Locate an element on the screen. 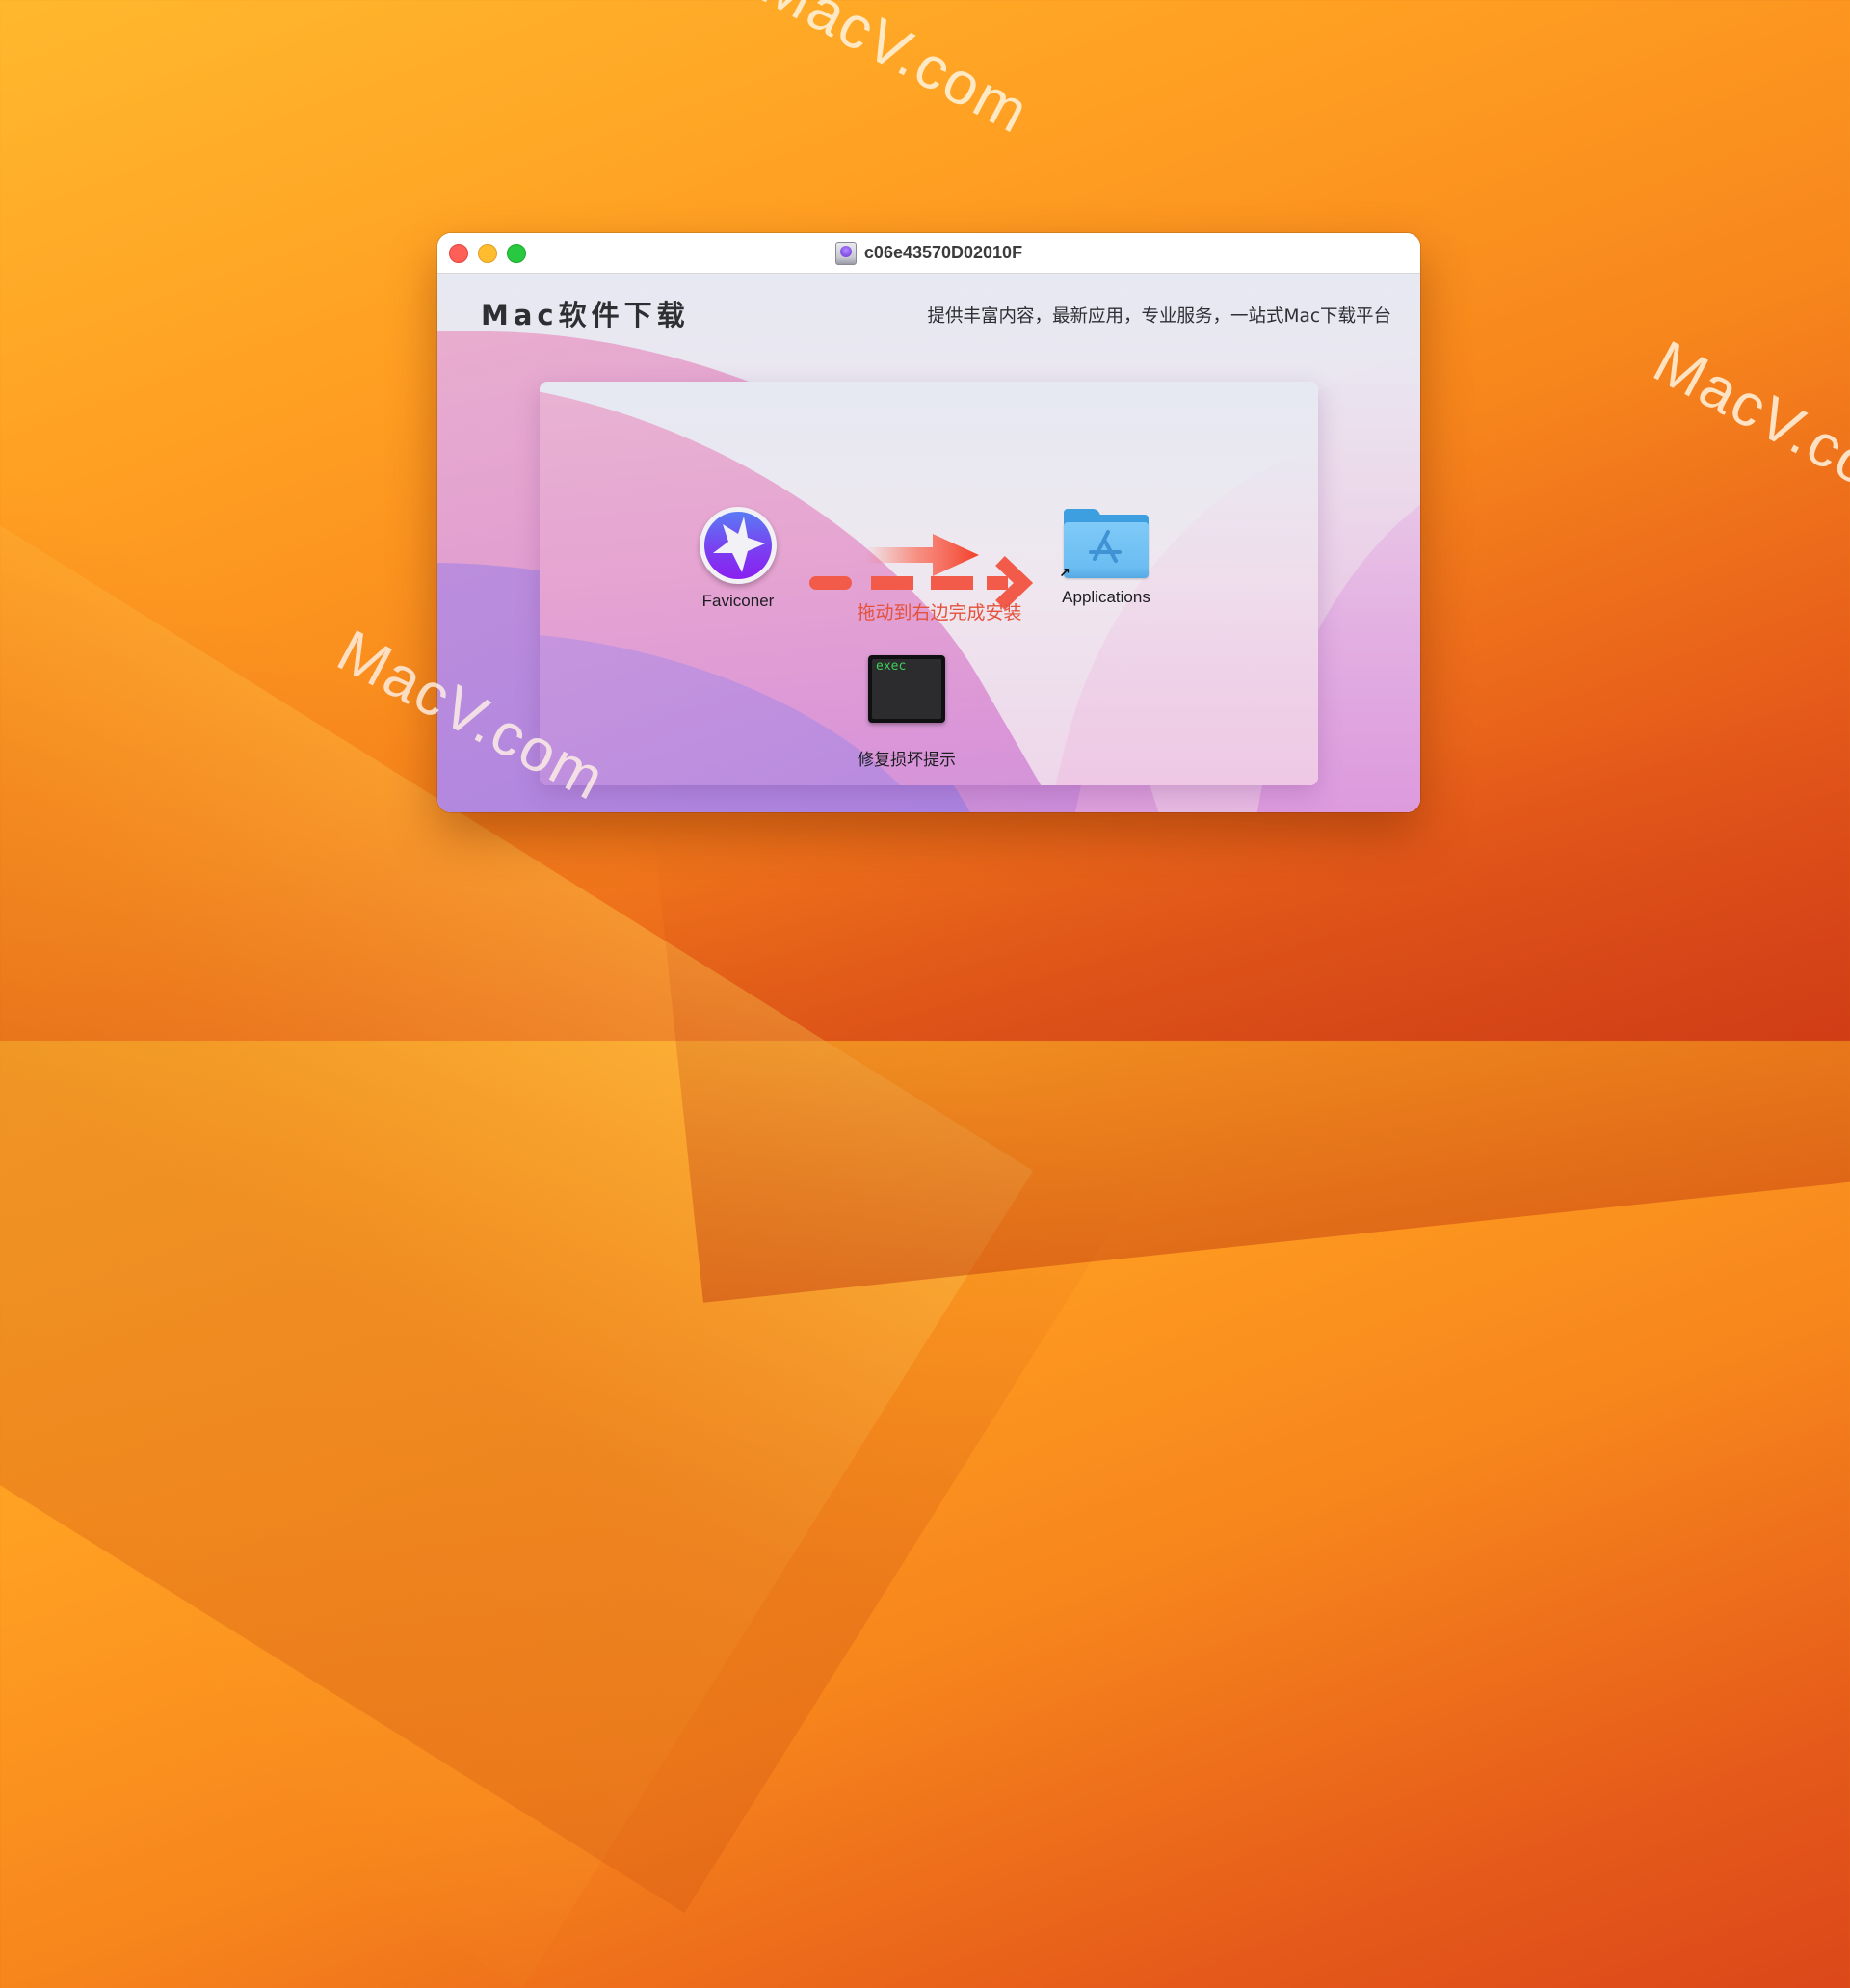  applications-folder-item: ↗ Applications is located at coordinates (1106, 557).